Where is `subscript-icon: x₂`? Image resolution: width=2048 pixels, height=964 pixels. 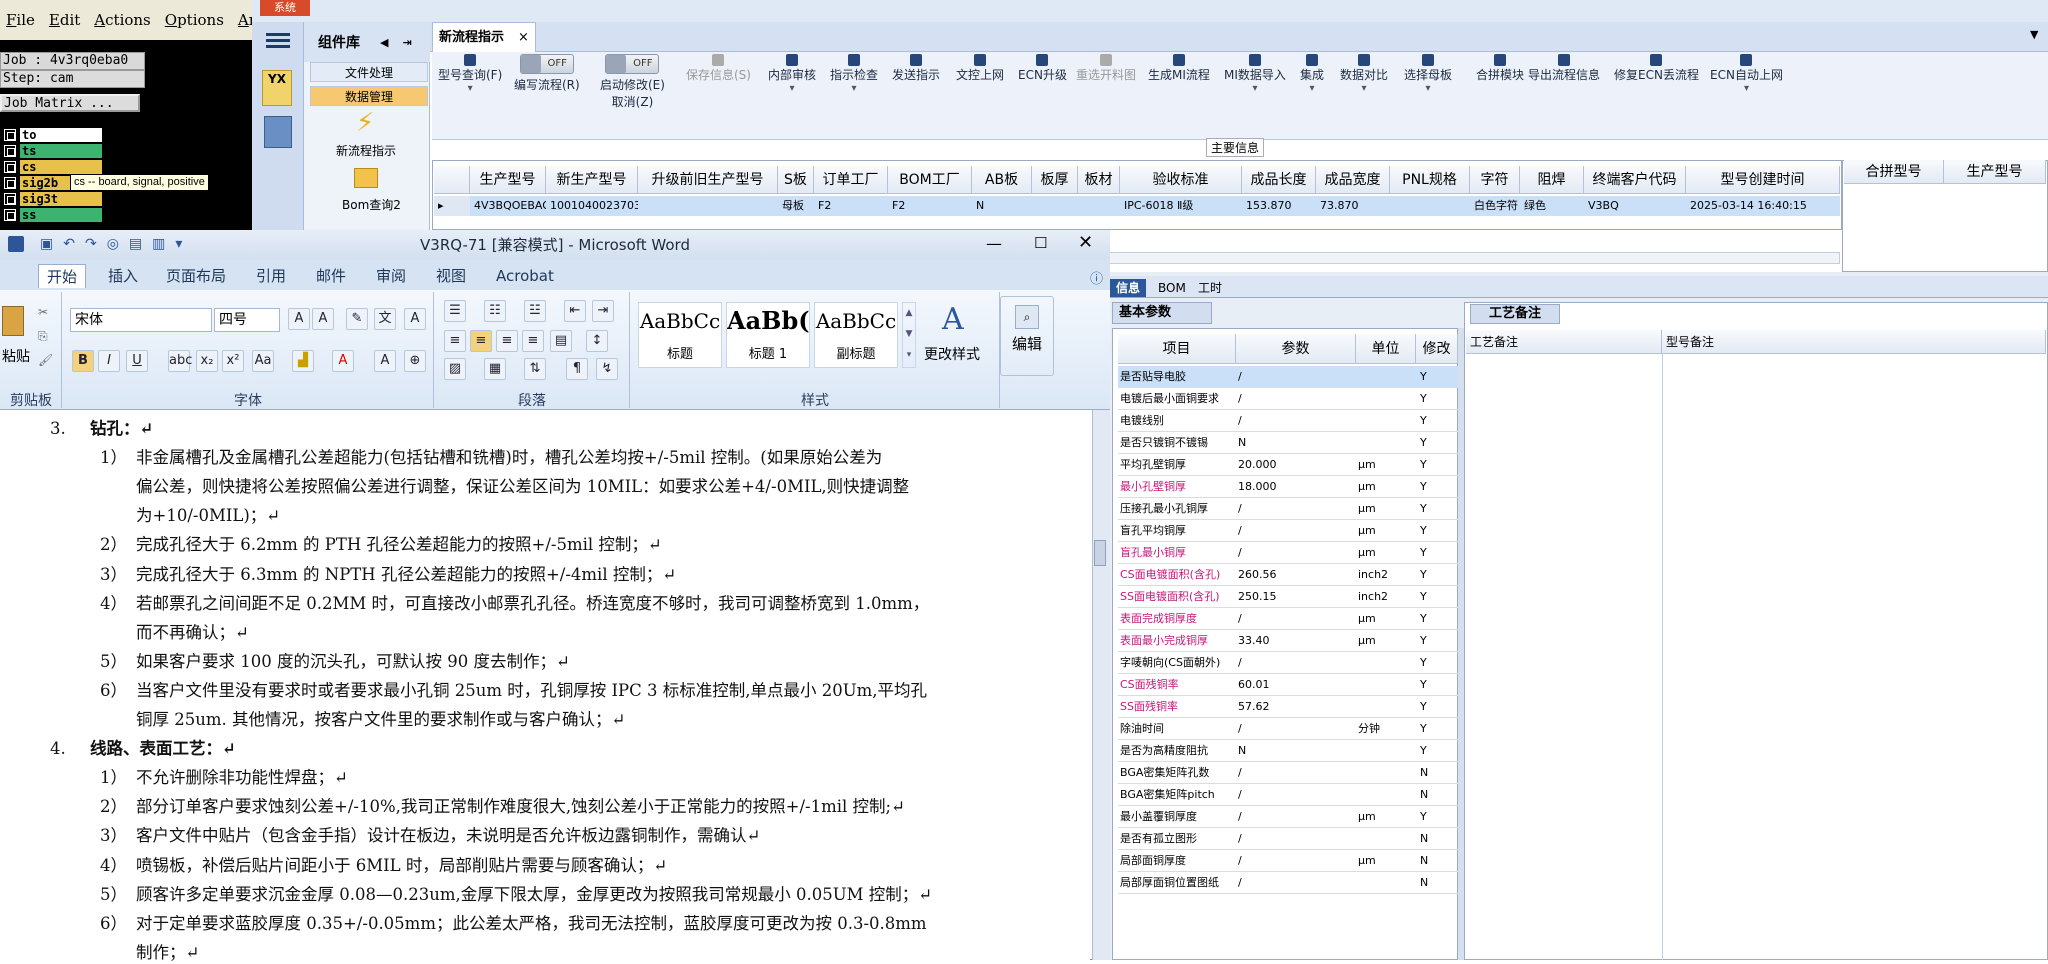
subscript-icon: x₂ is located at coordinates (207, 361).